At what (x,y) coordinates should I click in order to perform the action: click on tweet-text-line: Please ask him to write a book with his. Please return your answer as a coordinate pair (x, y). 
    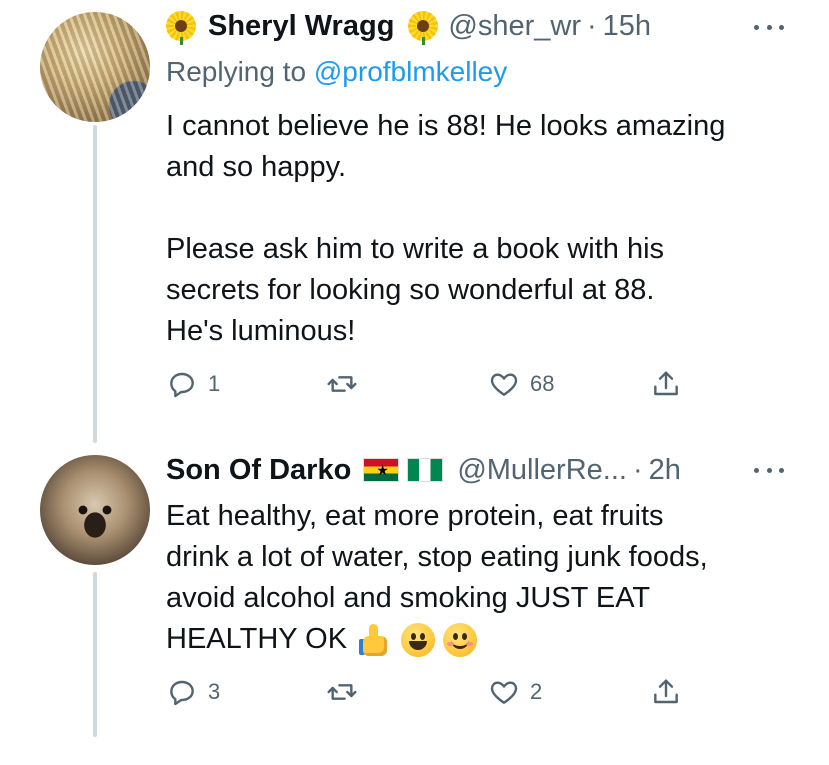
    Looking at the image, I should click on (415, 249).